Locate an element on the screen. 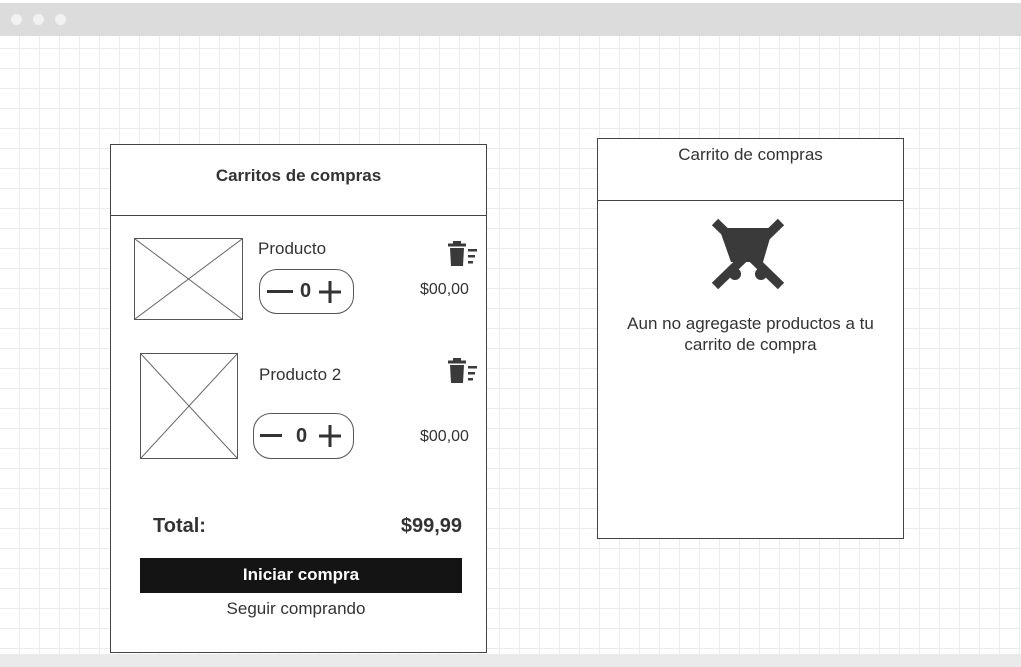  total-label: Total: is located at coordinates (179, 526).